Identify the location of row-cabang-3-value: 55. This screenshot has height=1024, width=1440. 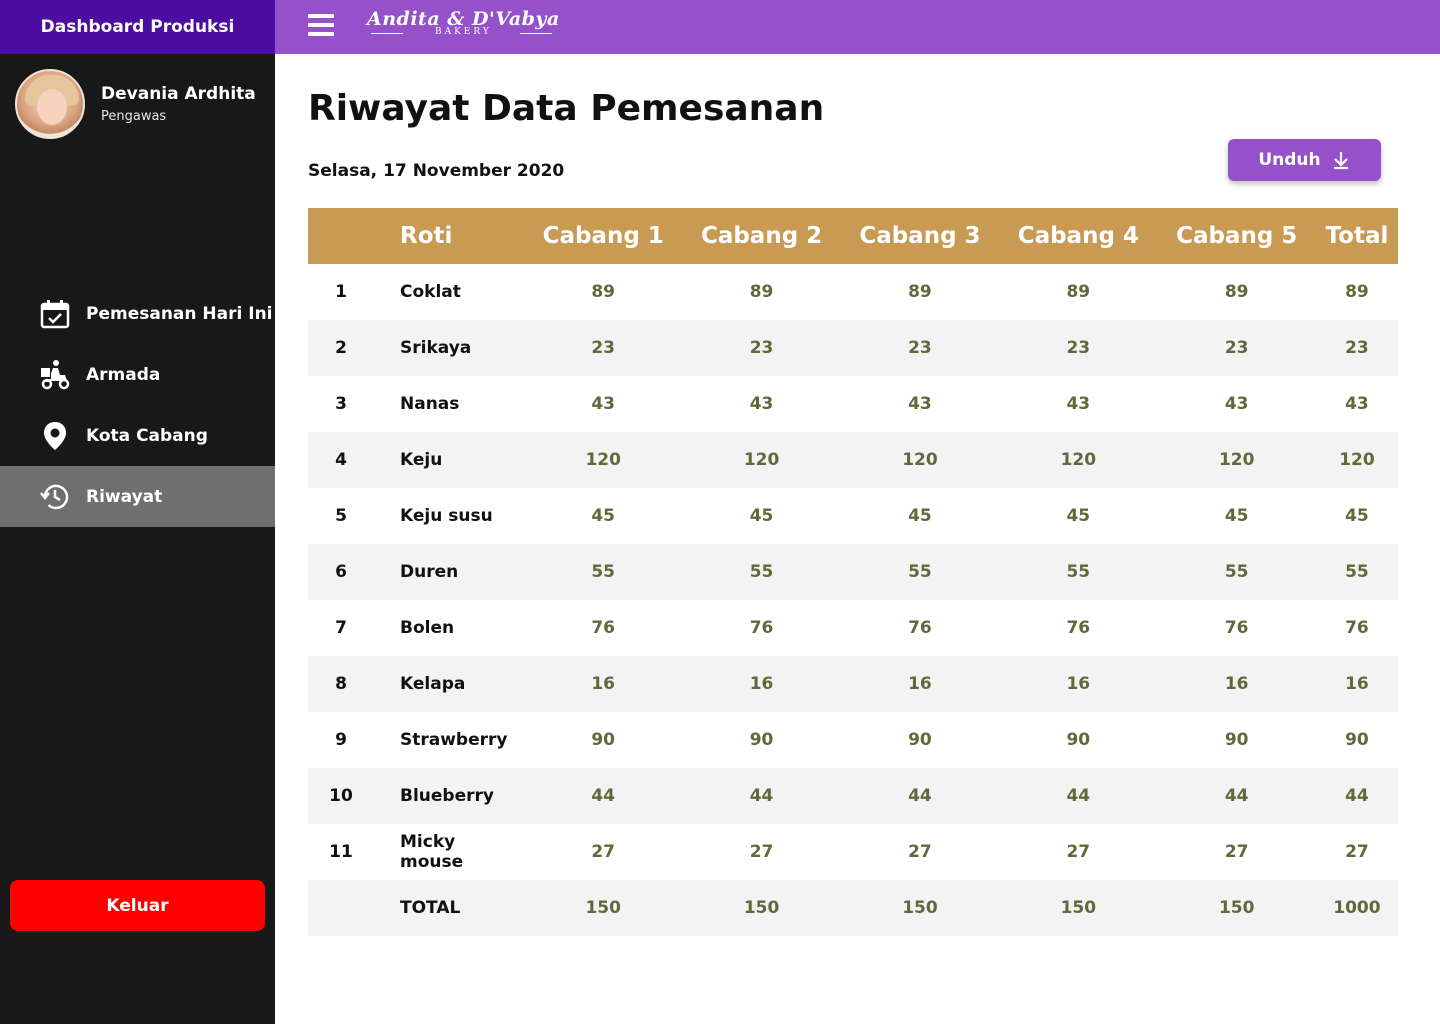
(920, 572).